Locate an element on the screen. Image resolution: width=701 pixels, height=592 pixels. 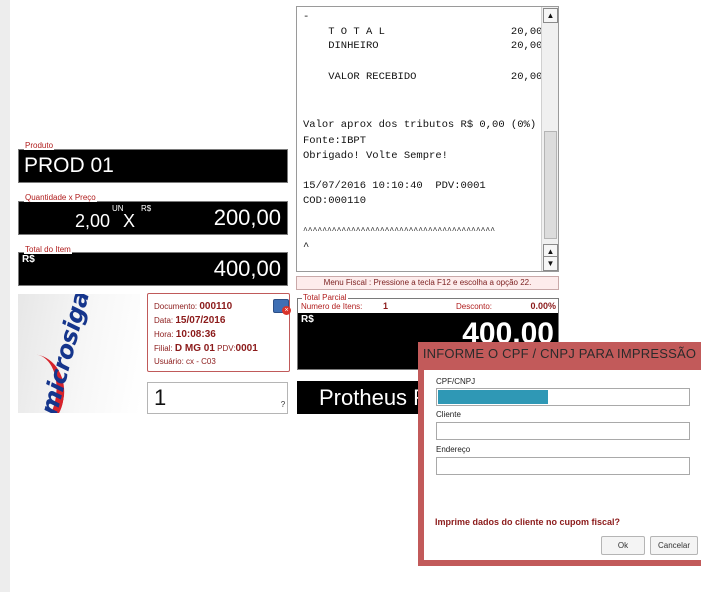
close-icon: × is located at coordinates (286, 310).